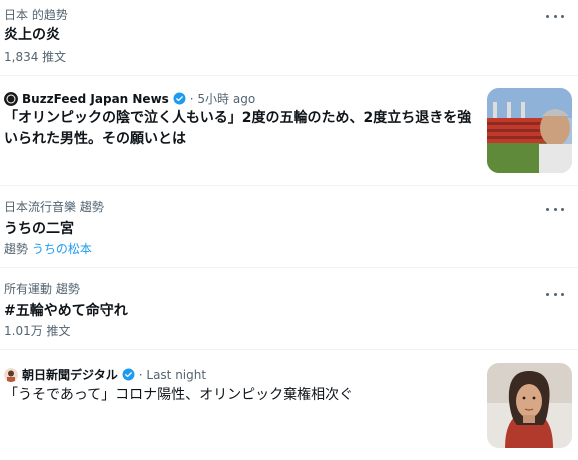  Describe the element at coordinates (42, 289) in the screenshot. I see `trend-context: 所有運動 趨勢` at that location.